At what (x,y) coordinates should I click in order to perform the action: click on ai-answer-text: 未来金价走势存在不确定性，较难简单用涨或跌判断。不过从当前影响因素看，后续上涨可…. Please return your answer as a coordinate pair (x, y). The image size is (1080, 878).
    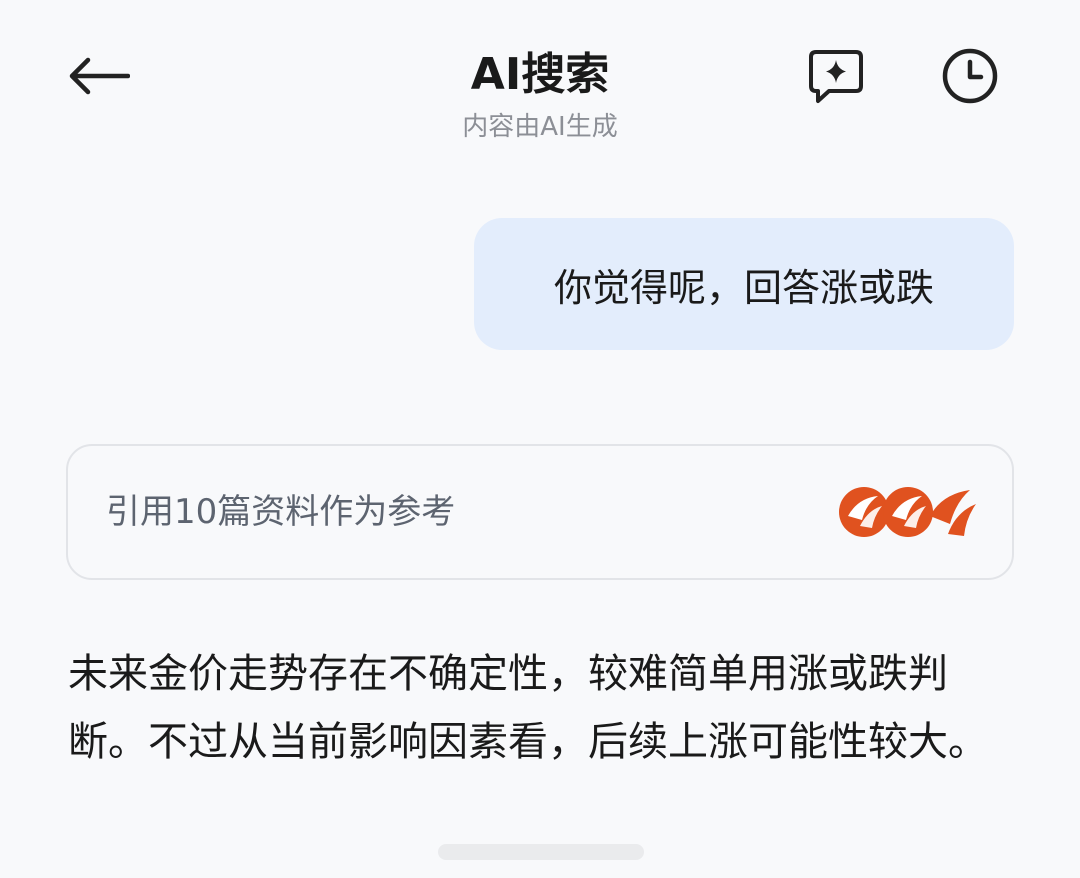
    Looking at the image, I should click on (528, 708).